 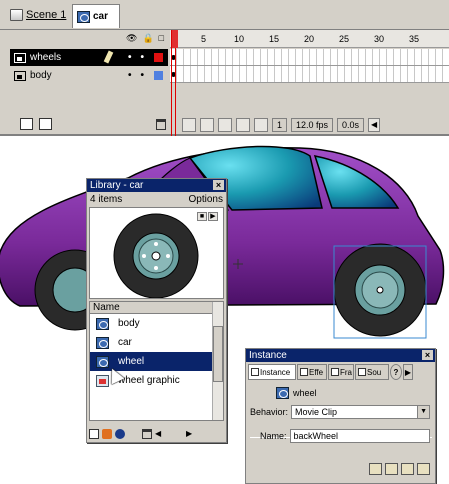 I want to click on item-label: wheel, so click(x=131, y=361).